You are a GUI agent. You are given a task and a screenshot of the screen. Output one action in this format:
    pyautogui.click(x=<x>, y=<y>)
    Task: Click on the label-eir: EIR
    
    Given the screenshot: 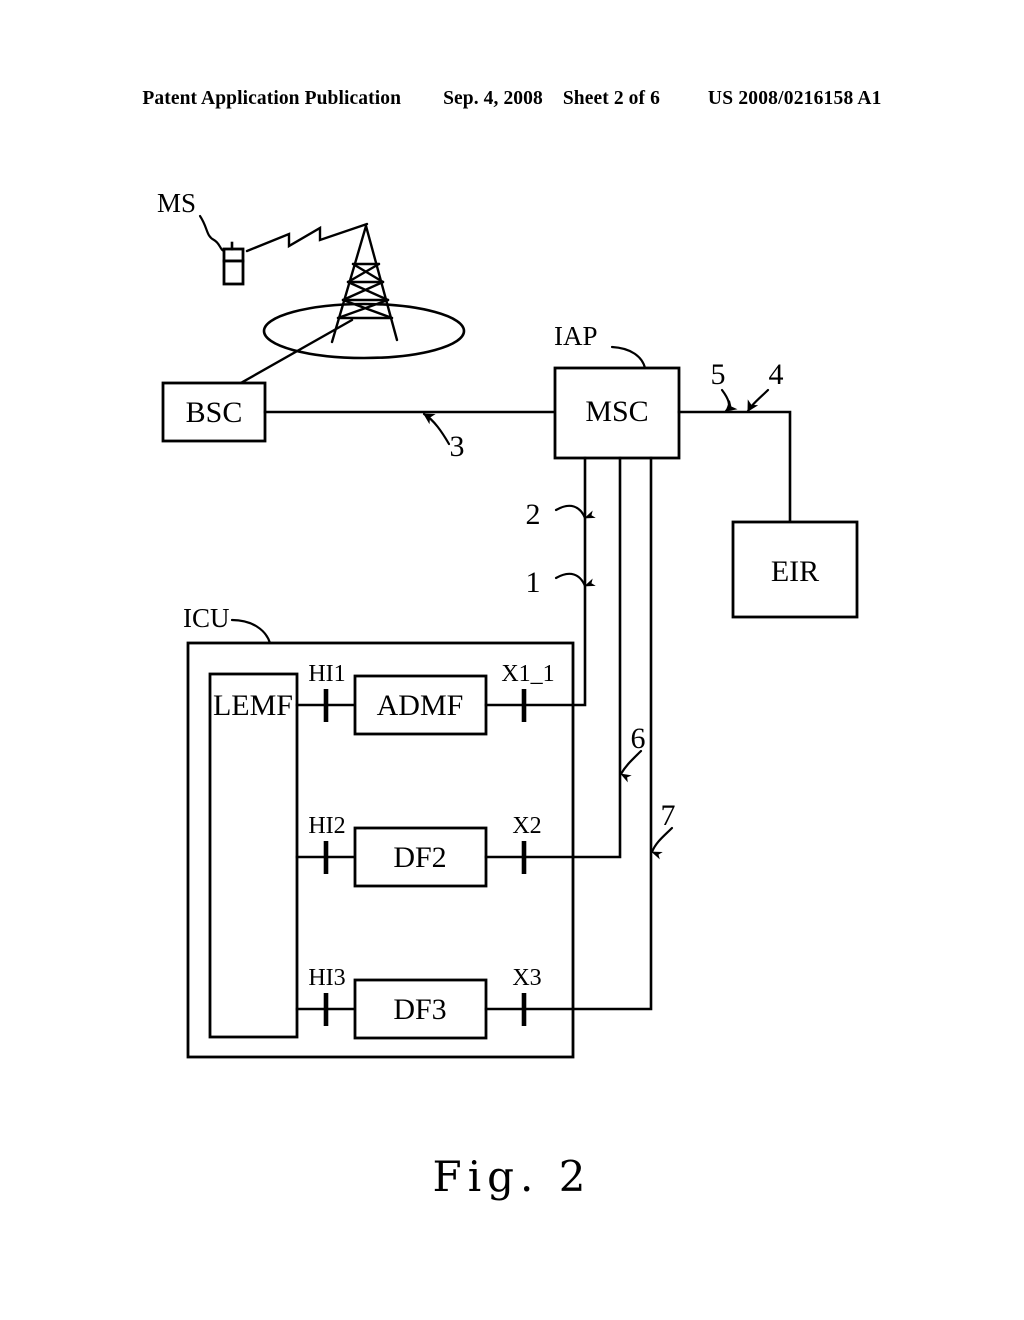 What is the action you would take?
    pyautogui.click(x=795, y=571)
    